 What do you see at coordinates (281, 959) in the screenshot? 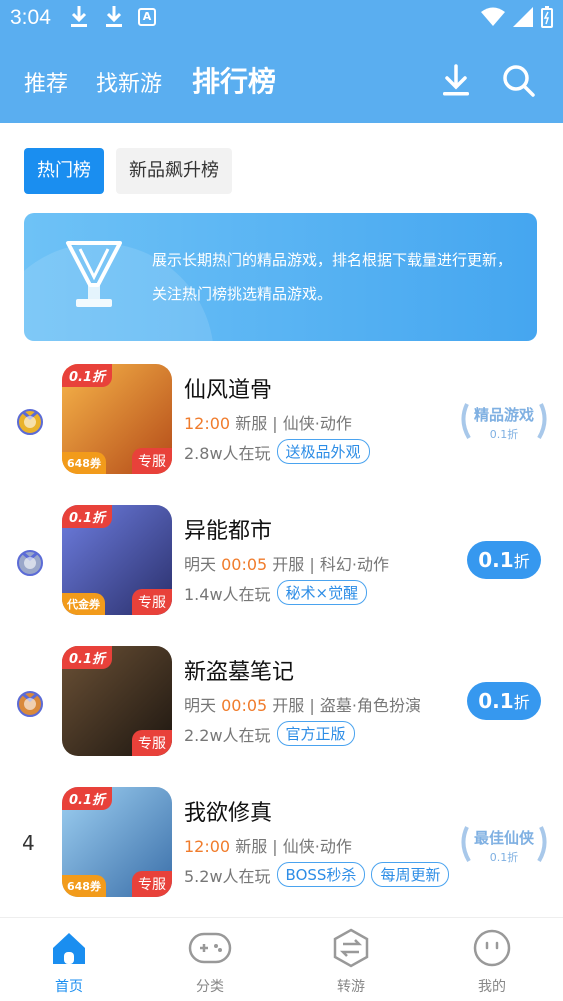
I see `bottom-nav: 首页 分类 转游 我的` at bounding box center [281, 959].